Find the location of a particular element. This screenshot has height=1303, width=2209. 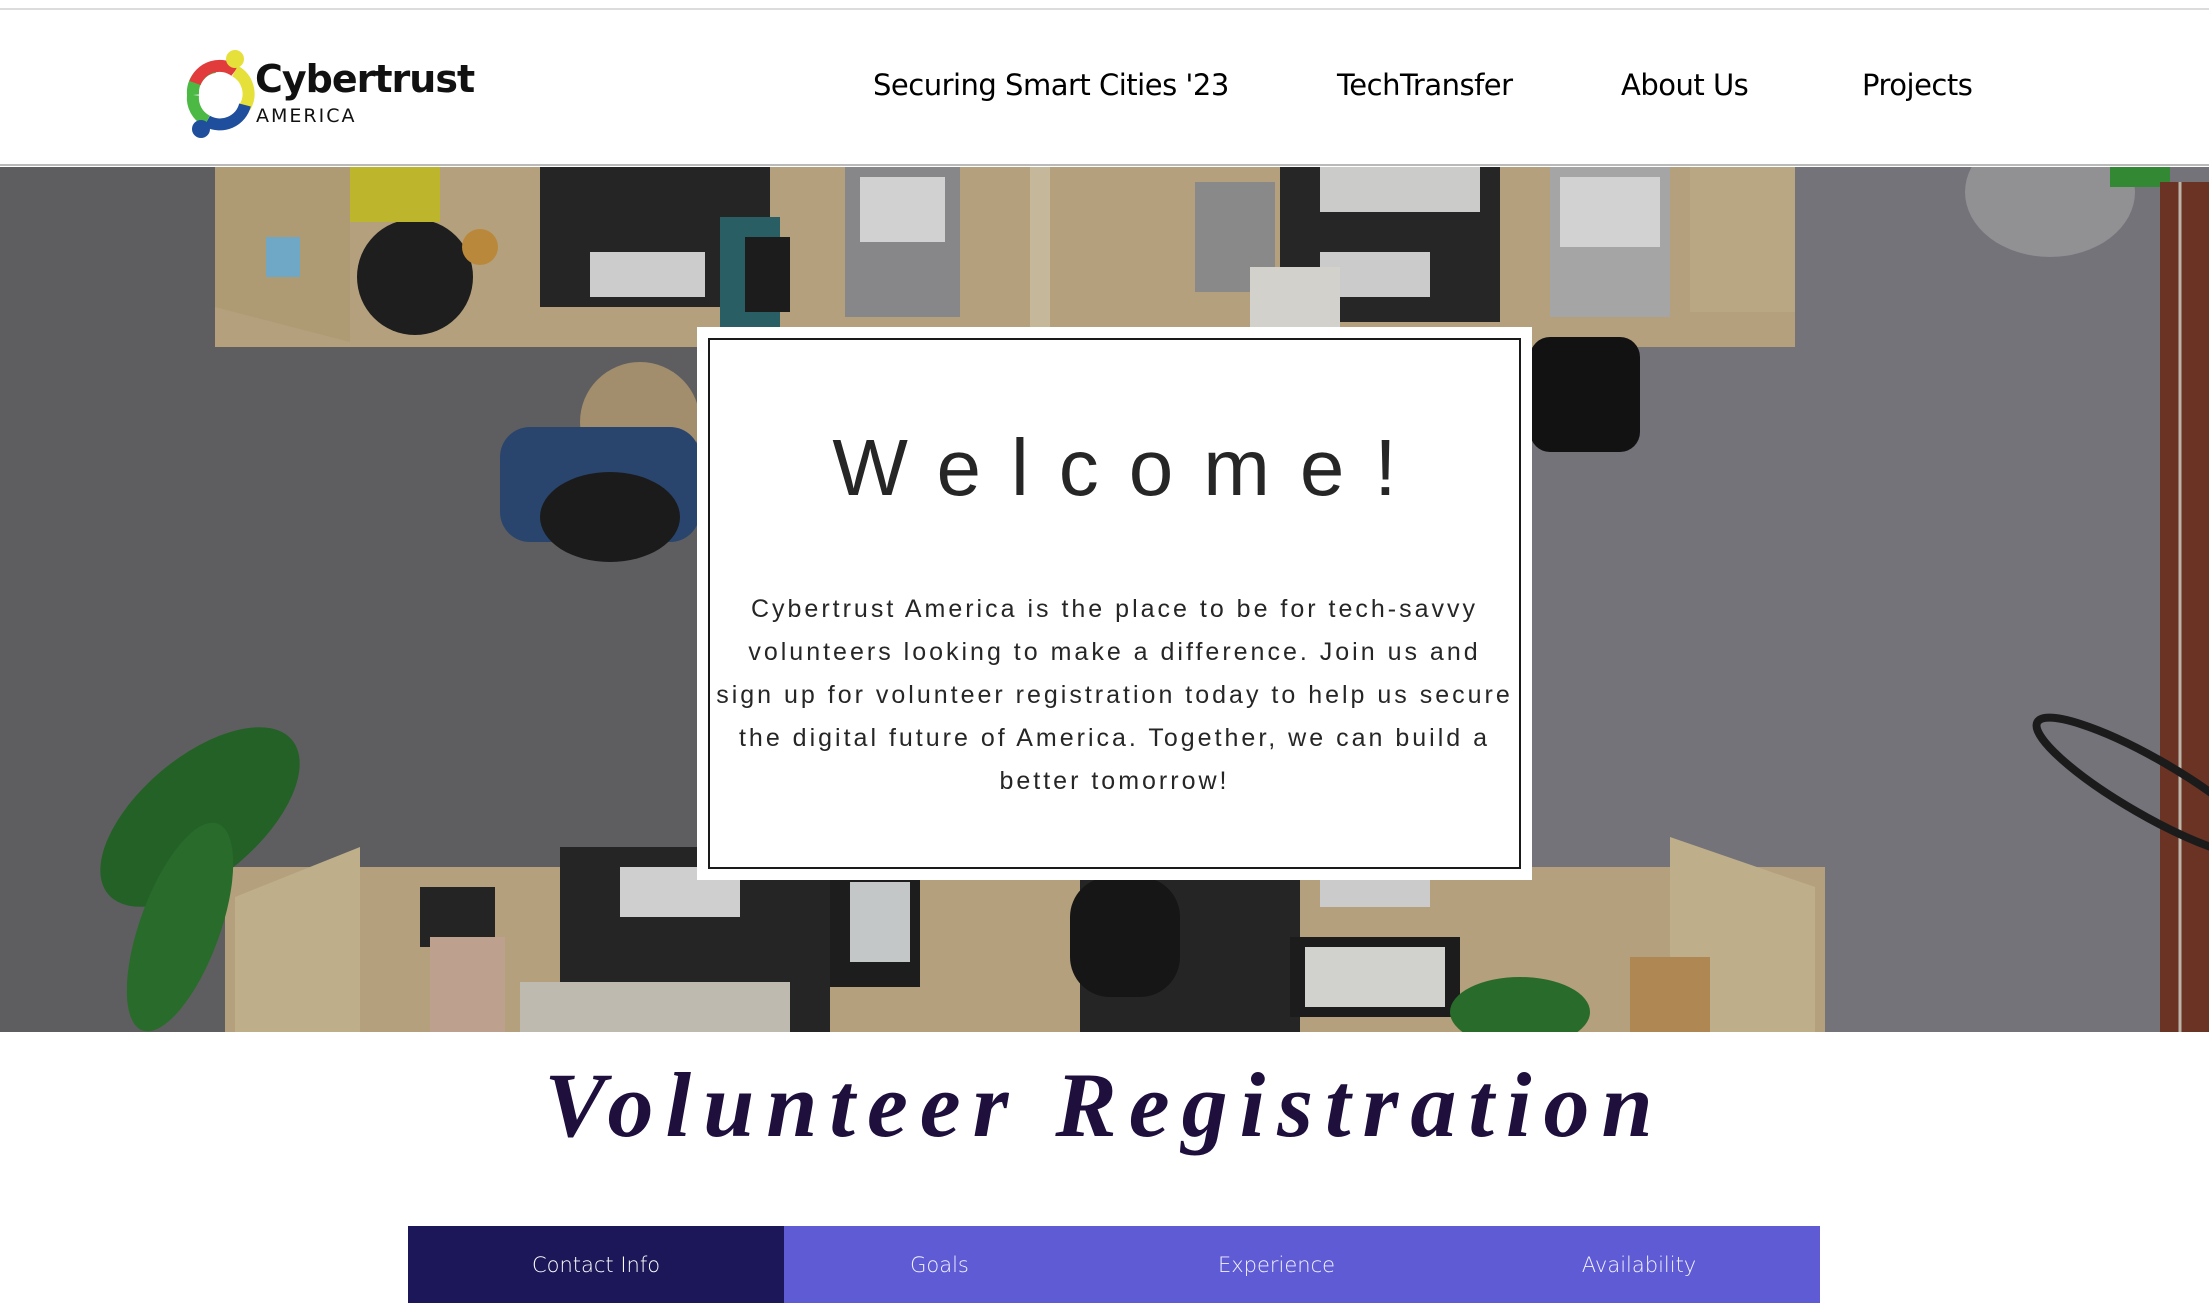

nav-item-about-us: About Us is located at coordinates (1685, 85).